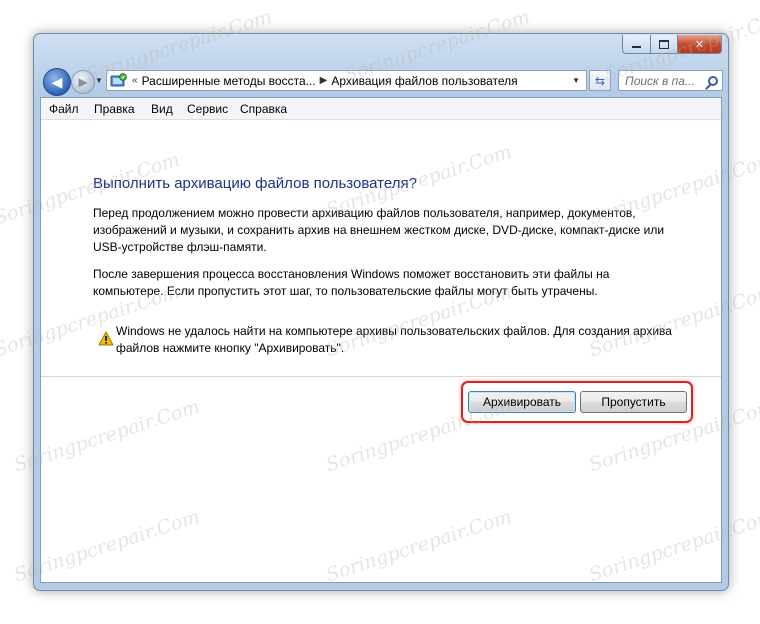  I want to click on maximize-button, so click(664, 44).